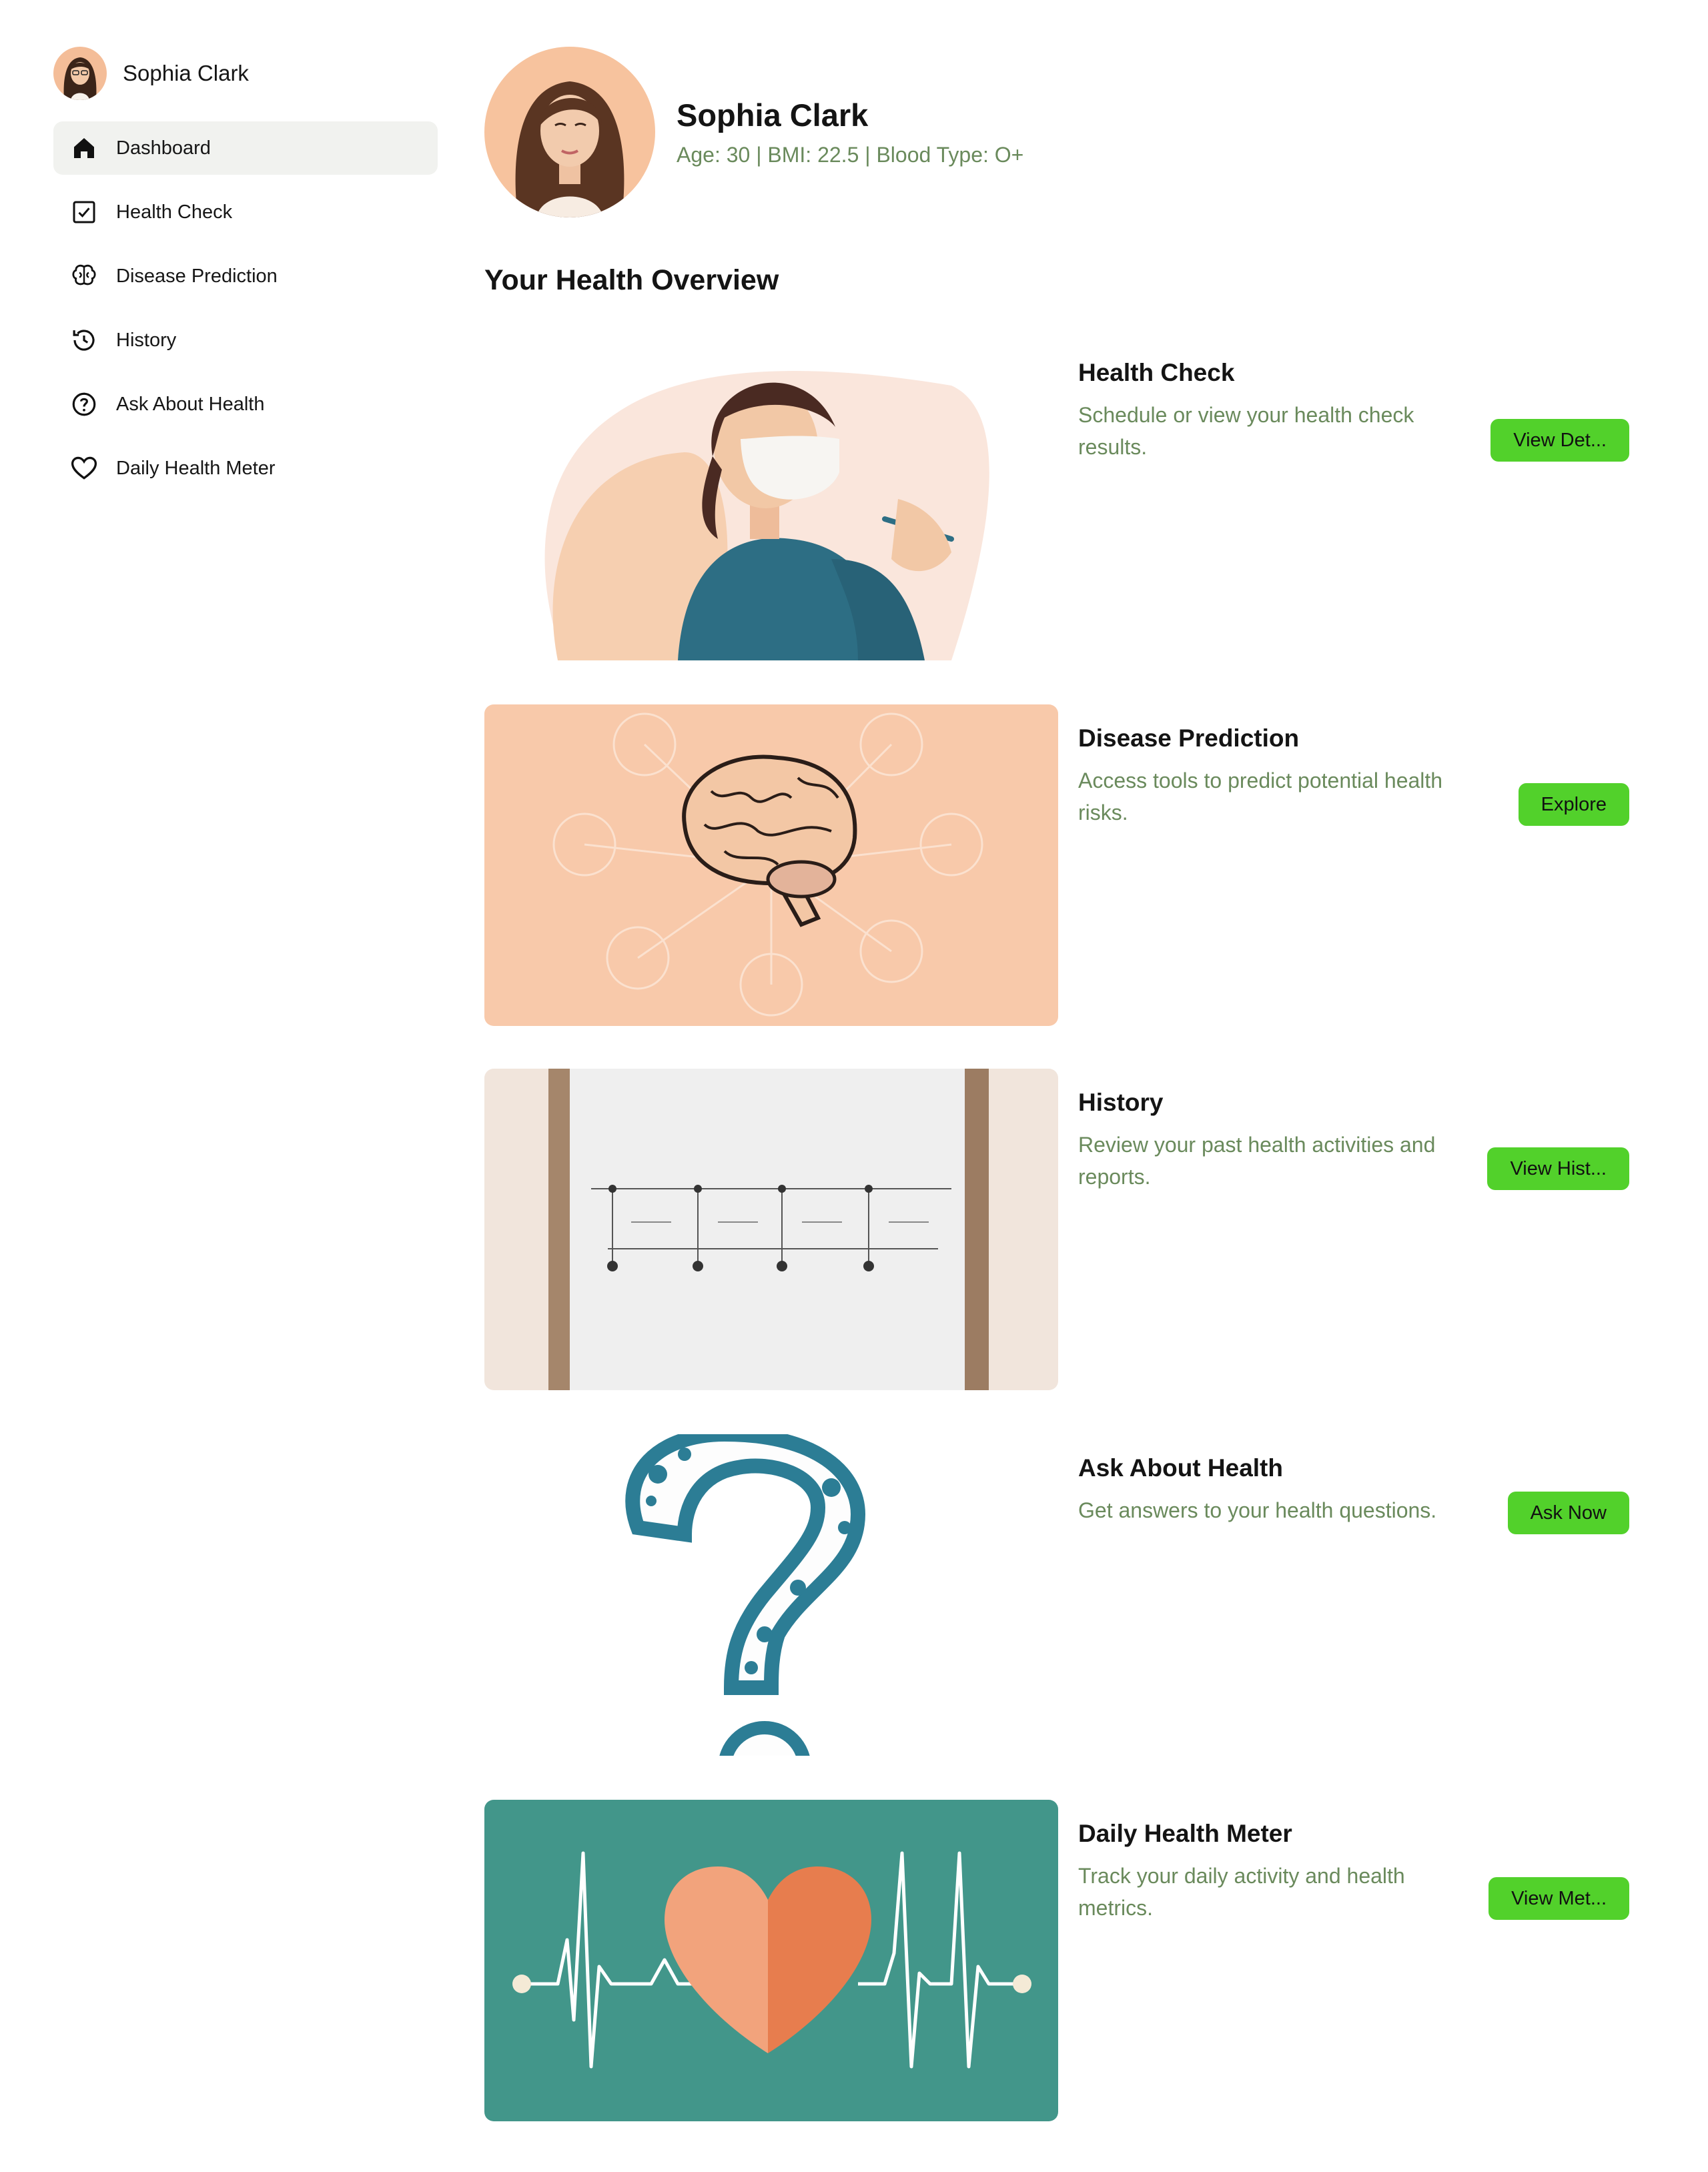  I want to click on health-check-illustration, so click(771, 499).